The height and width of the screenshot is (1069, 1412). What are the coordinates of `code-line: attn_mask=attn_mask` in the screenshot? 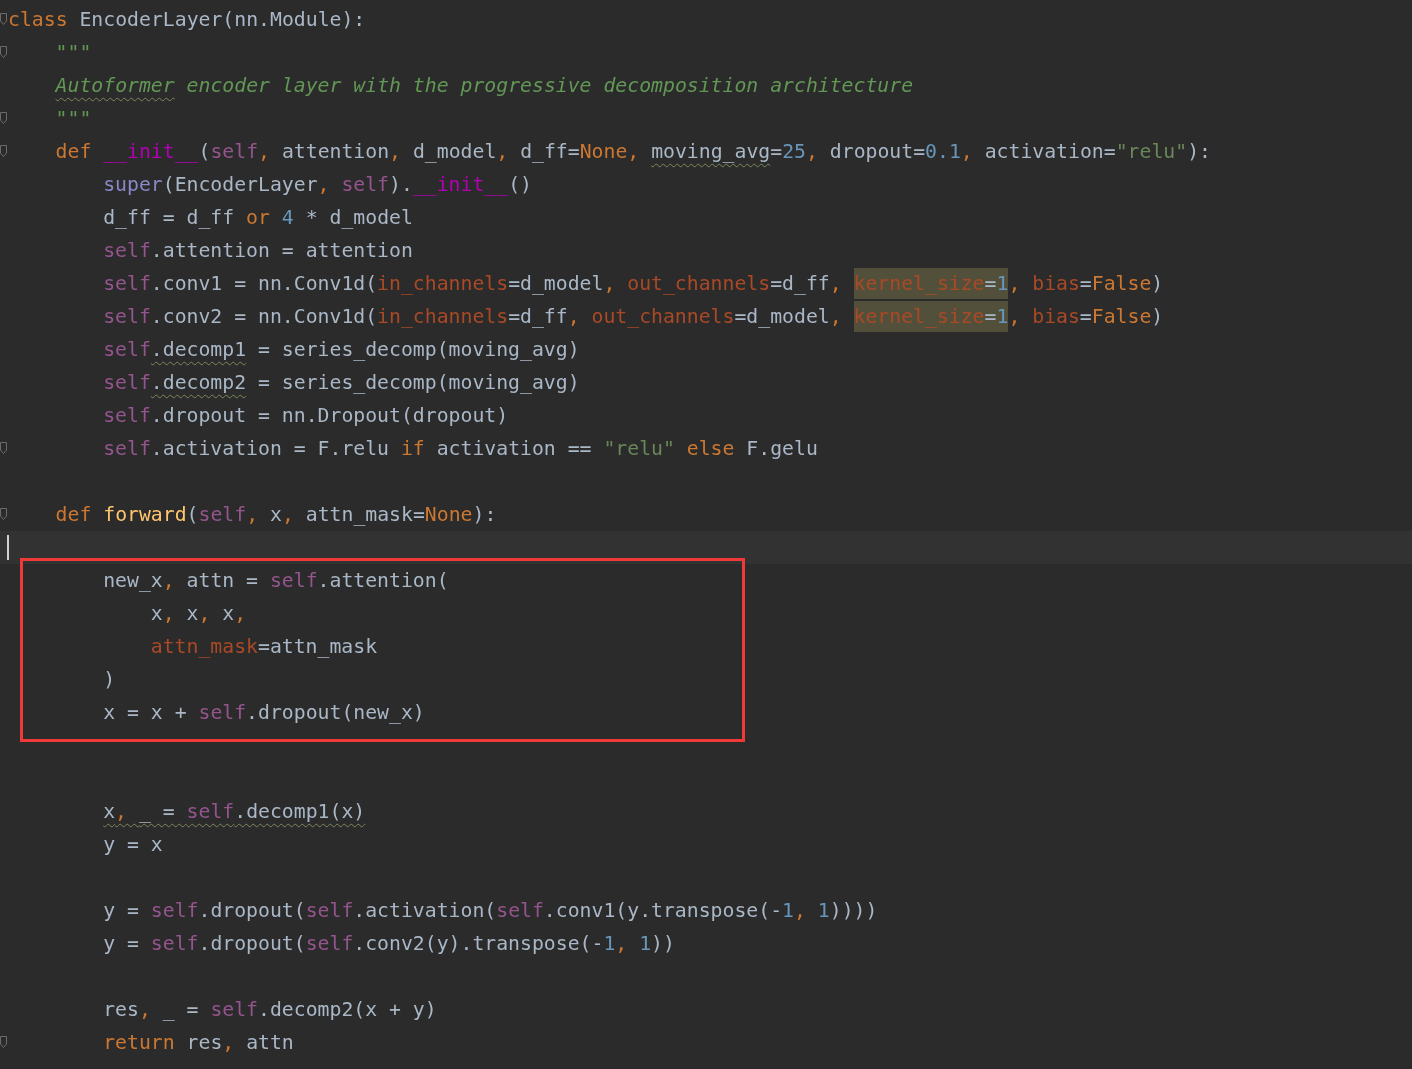 It's located at (264, 647).